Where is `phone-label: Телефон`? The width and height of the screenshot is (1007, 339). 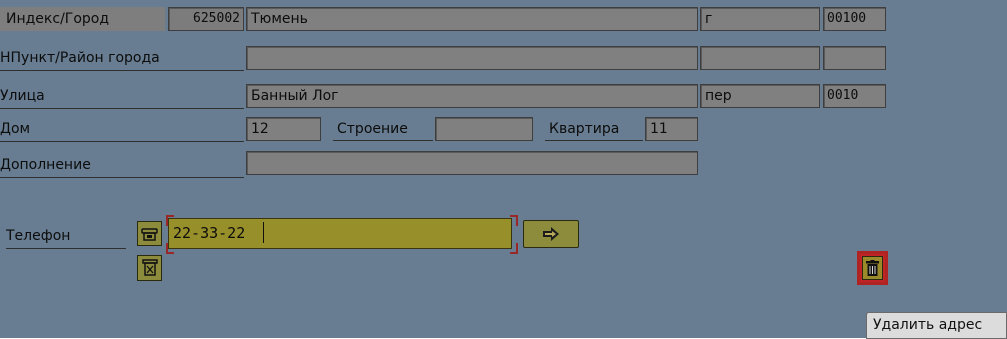 phone-label: Телефон is located at coordinates (66, 236).